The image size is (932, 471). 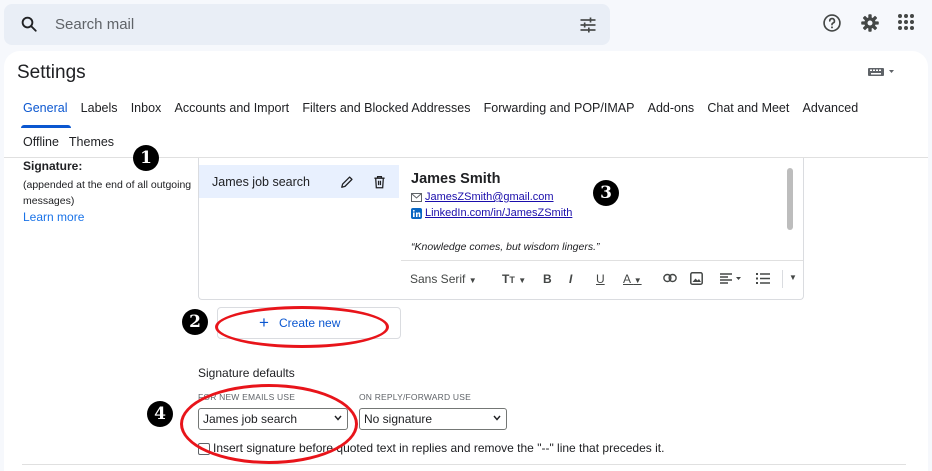 I want to click on settings-tabs-row2: Offline Themes, so click(x=73, y=142).